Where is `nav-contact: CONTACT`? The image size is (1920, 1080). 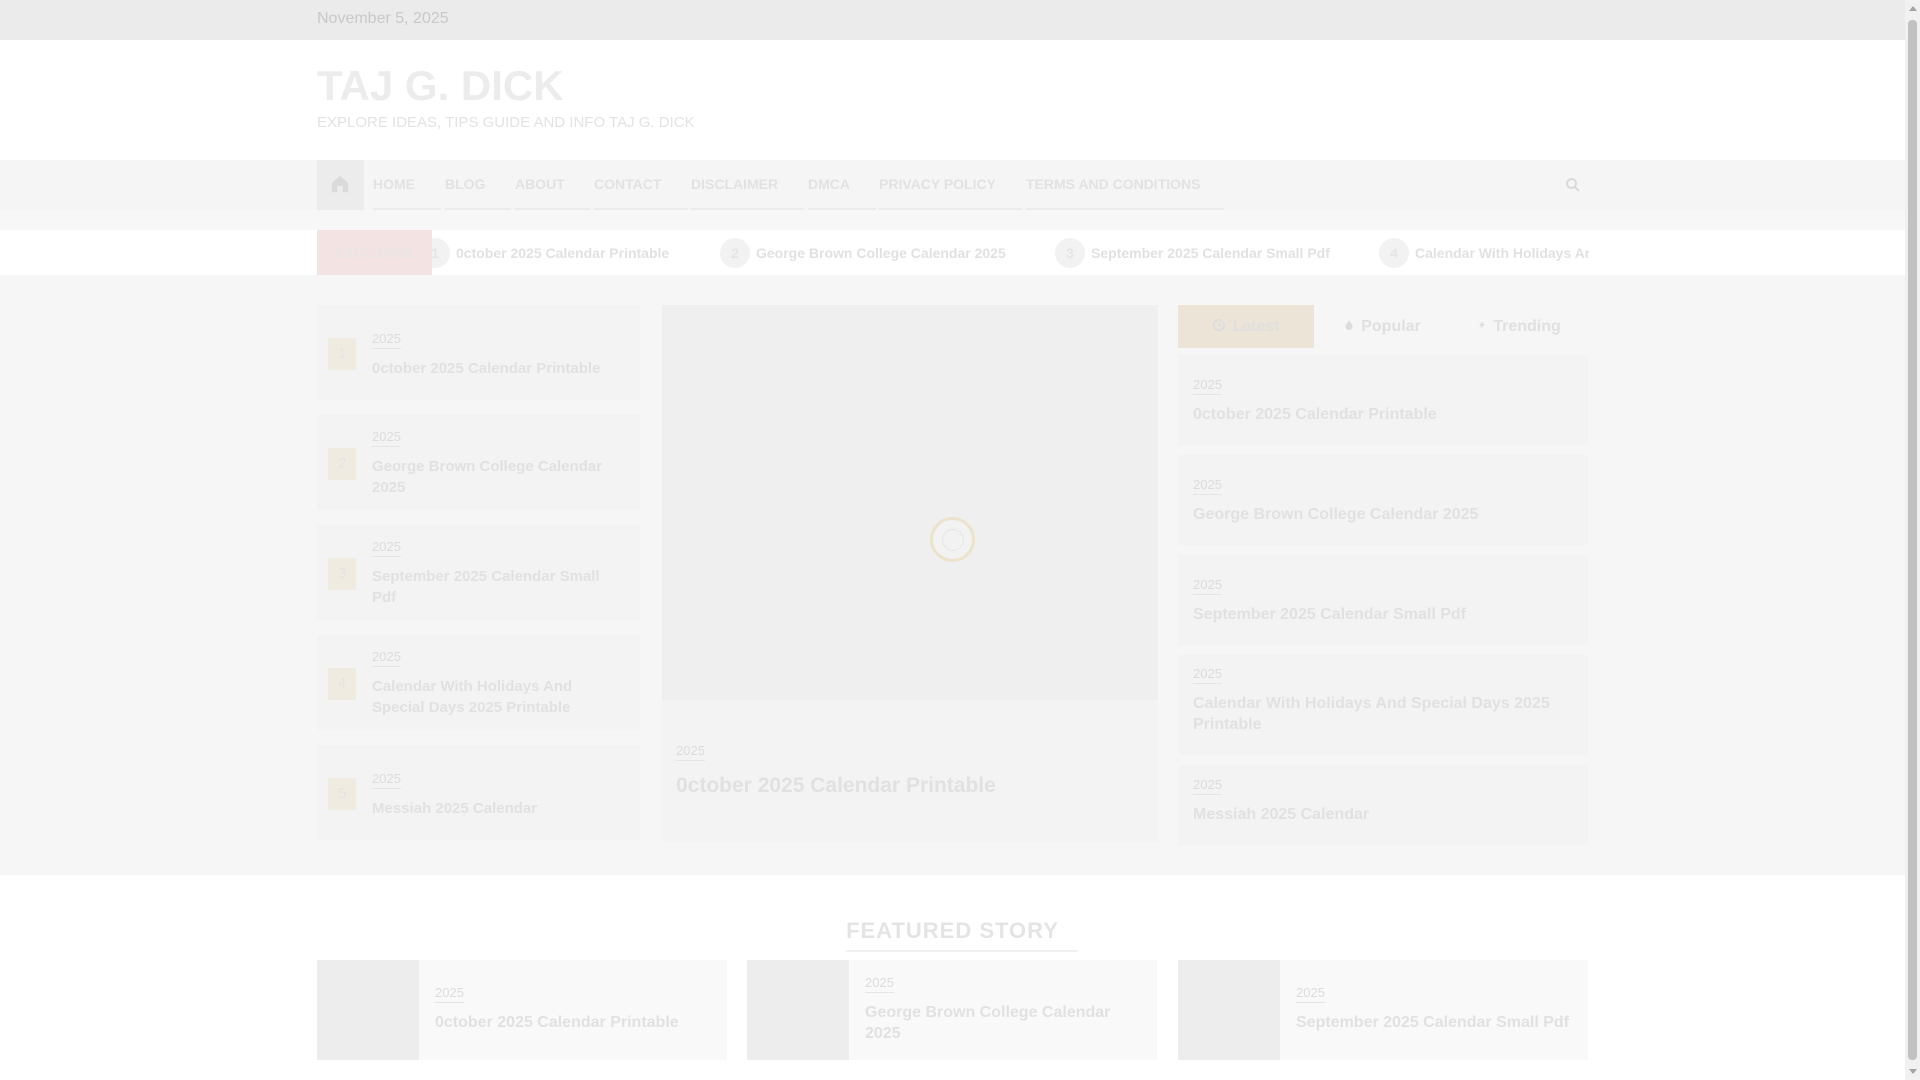 nav-contact: CONTACT is located at coordinates (641, 185).